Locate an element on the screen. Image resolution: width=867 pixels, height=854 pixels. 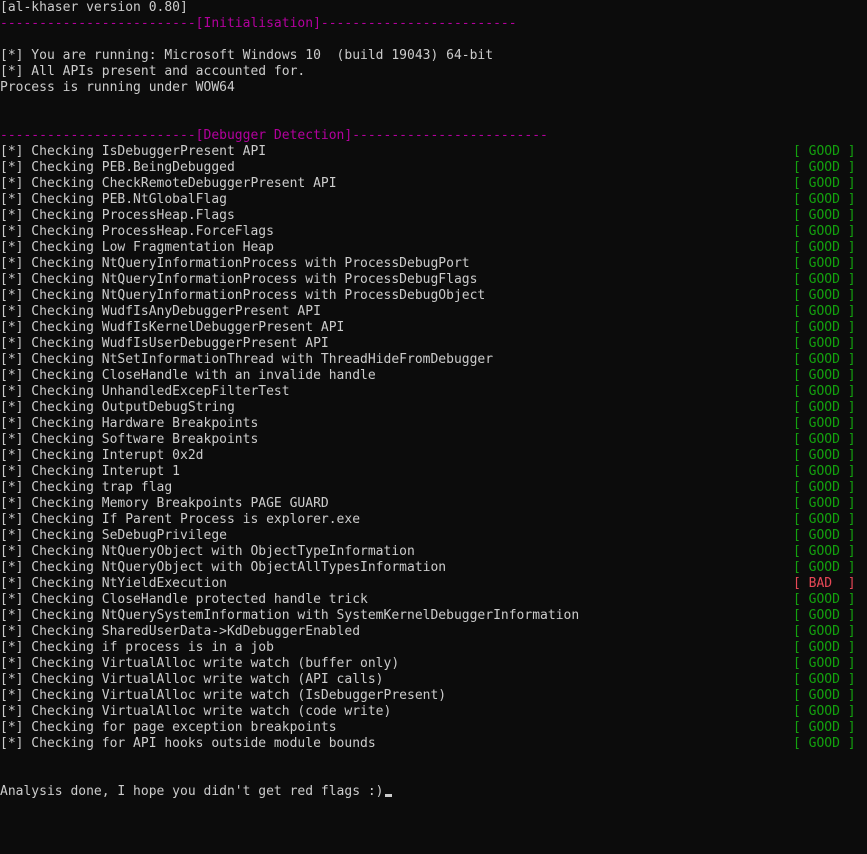
version-header: [al-khaser version 0.80] is located at coordinates (94, 7).